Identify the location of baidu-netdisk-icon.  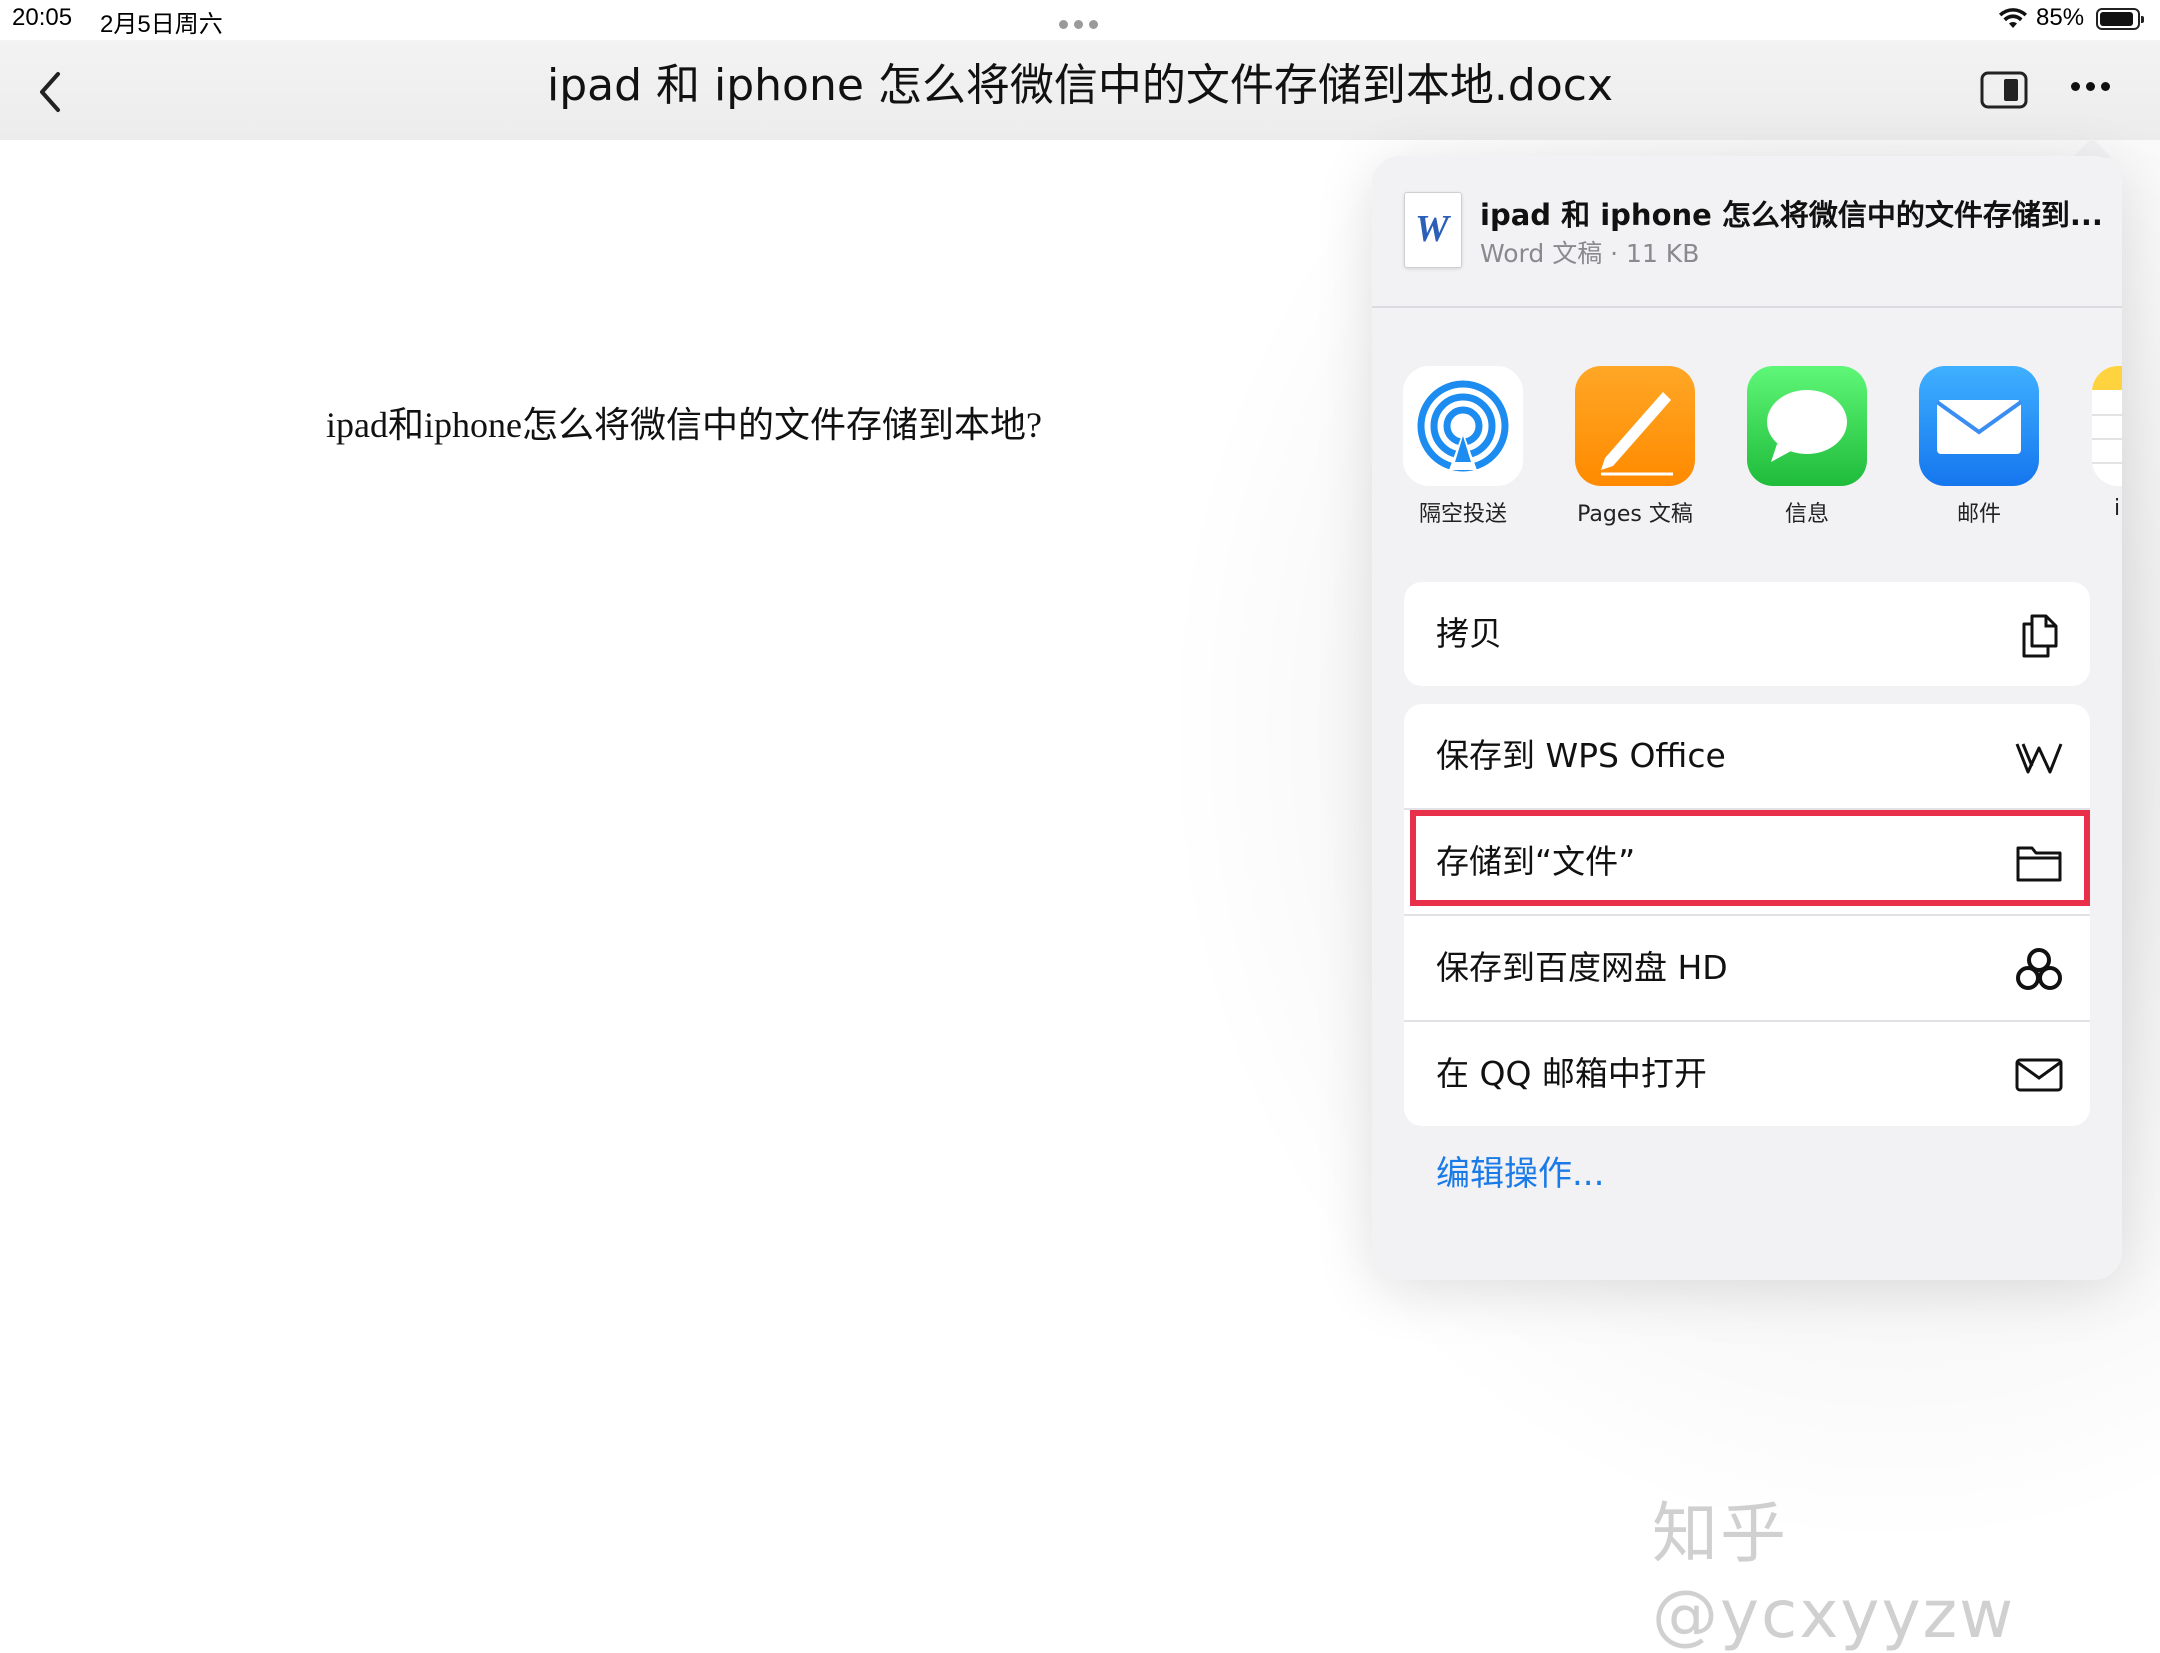
(2039, 969).